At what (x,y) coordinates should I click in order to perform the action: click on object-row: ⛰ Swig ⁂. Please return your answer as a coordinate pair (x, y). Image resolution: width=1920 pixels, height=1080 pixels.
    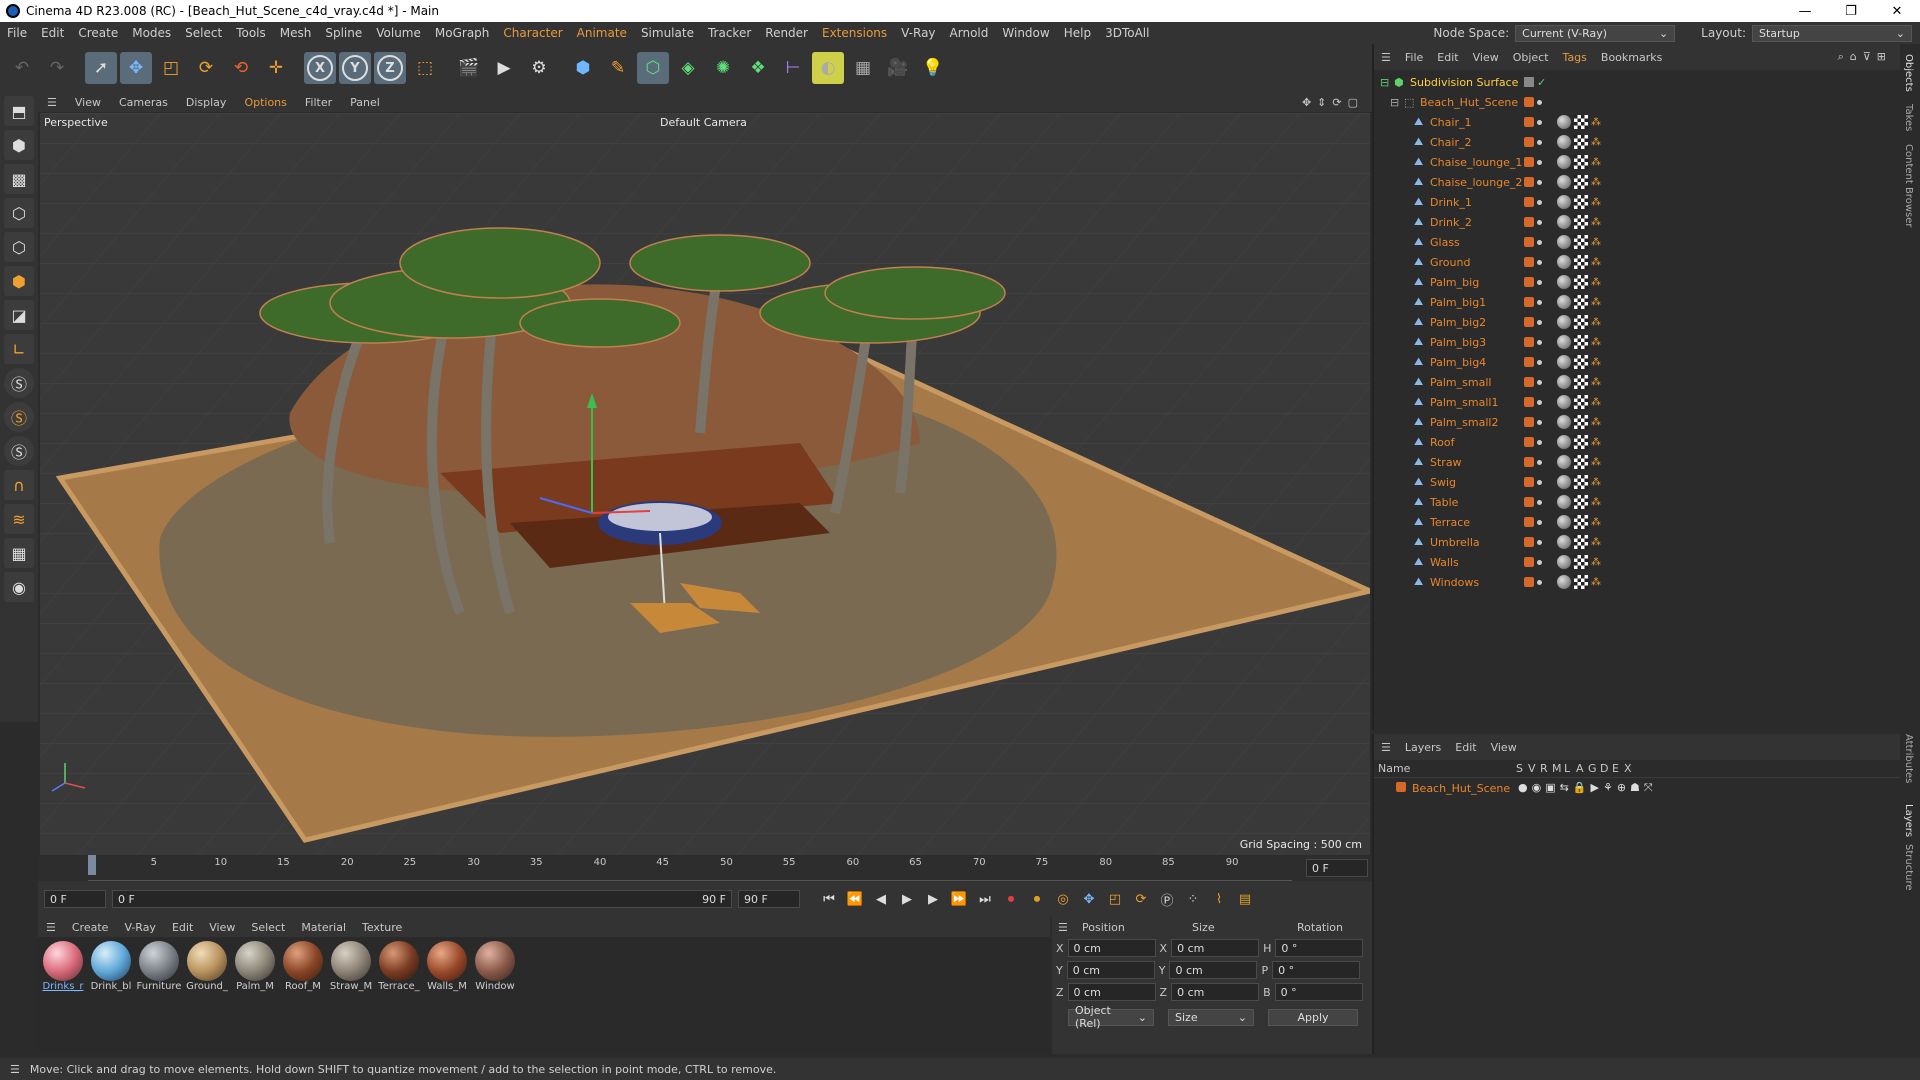
    Looking at the image, I should click on (1637, 482).